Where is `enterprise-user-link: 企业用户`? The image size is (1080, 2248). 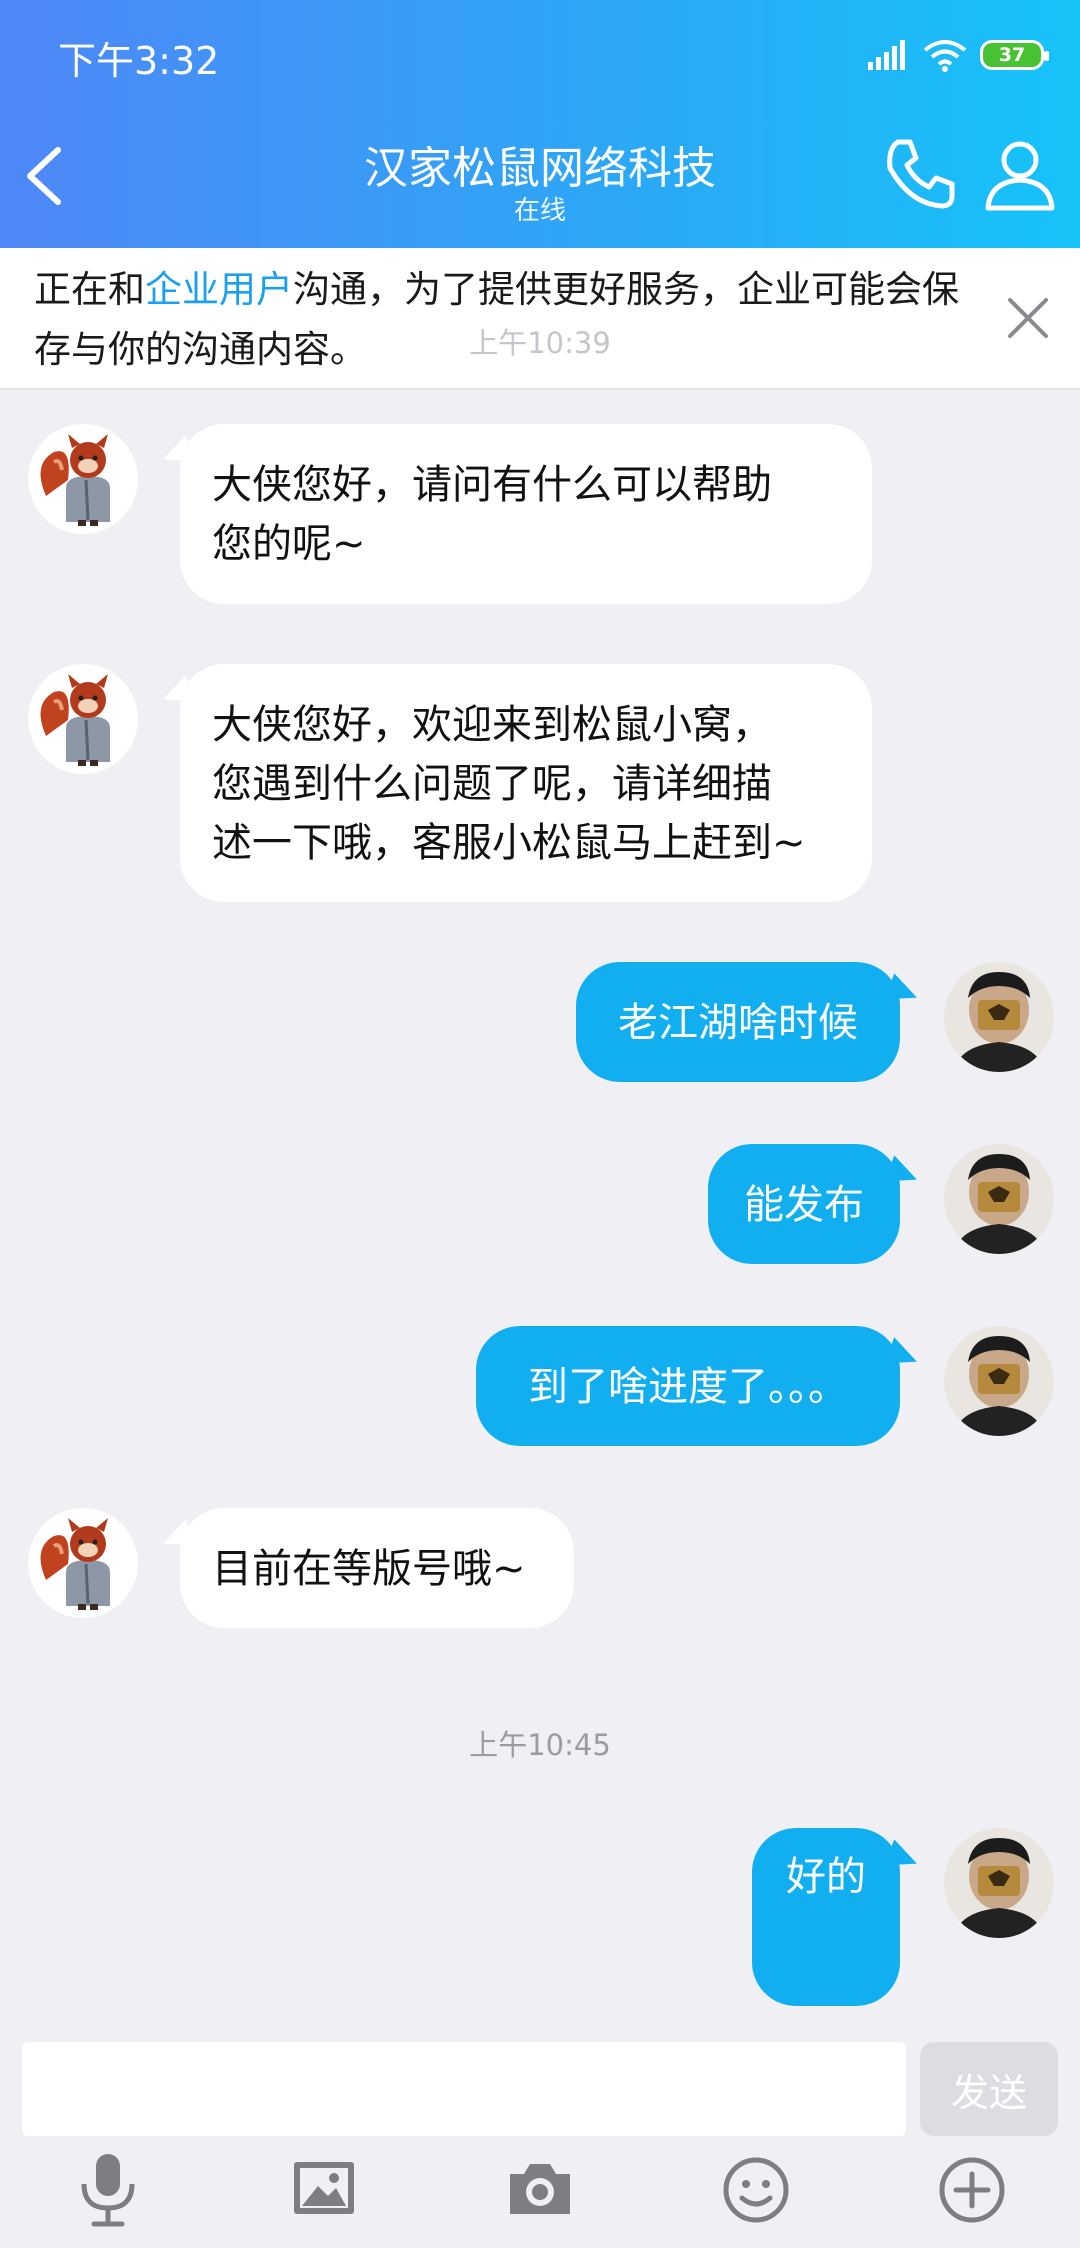
enterprise-user-link: 企业用户 is located at coordinates (219, 289).